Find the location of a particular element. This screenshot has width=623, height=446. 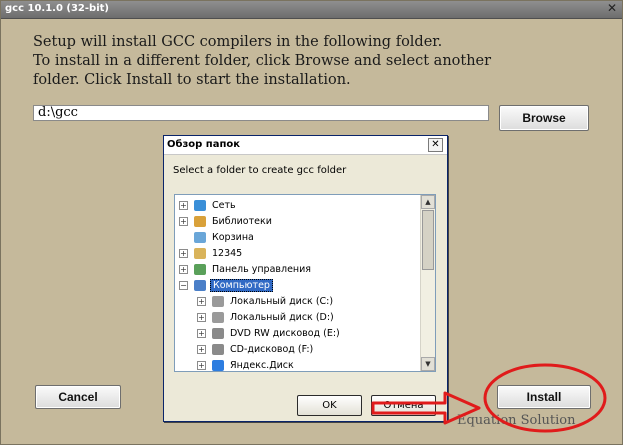

tree-item-label: Локальный диск (D:) is located at coordinates (282, 317).